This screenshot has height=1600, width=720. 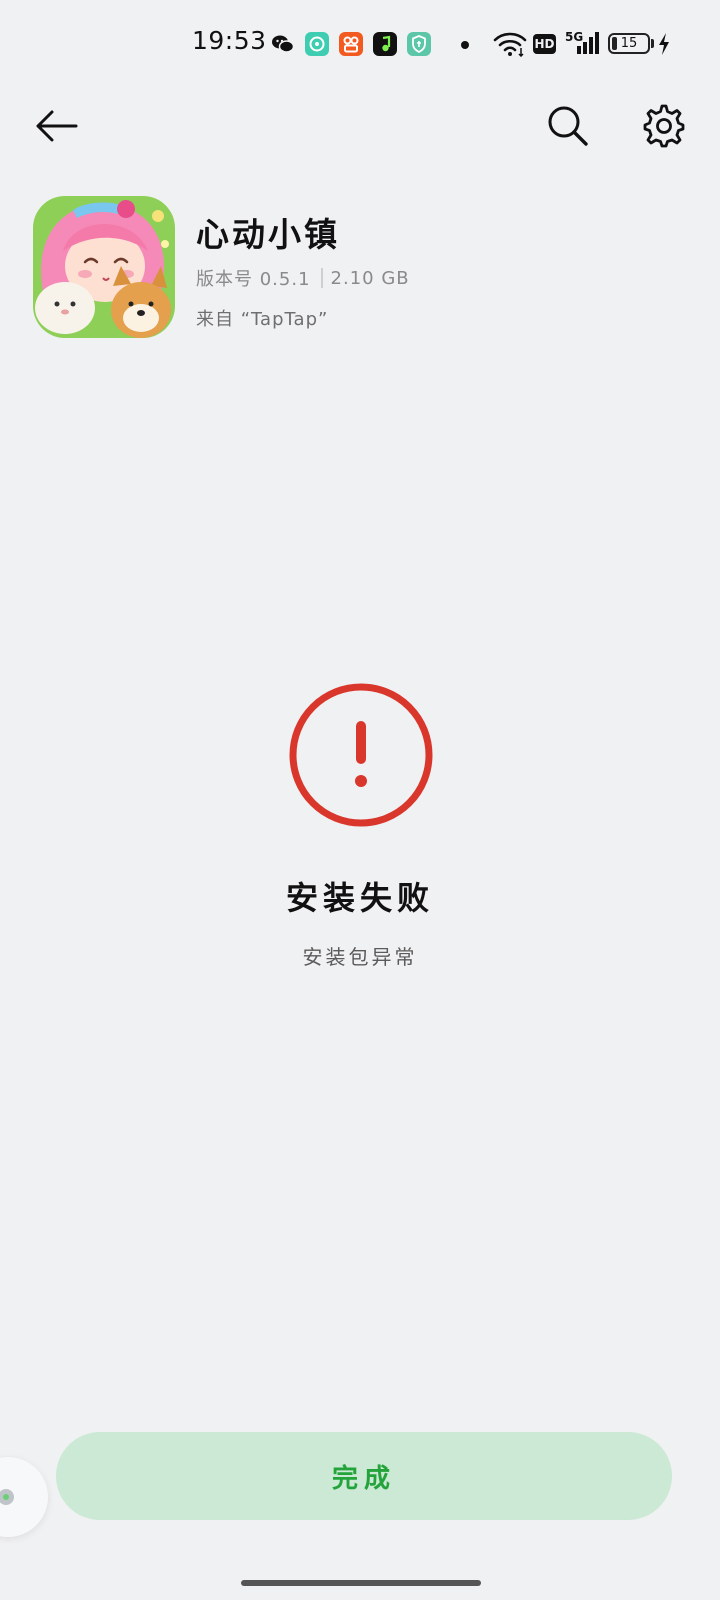 What do you see at coordinates (370, 278) in the screenshot?
I see `app-size: 2.10 GB` at bounding box center [370, 278].